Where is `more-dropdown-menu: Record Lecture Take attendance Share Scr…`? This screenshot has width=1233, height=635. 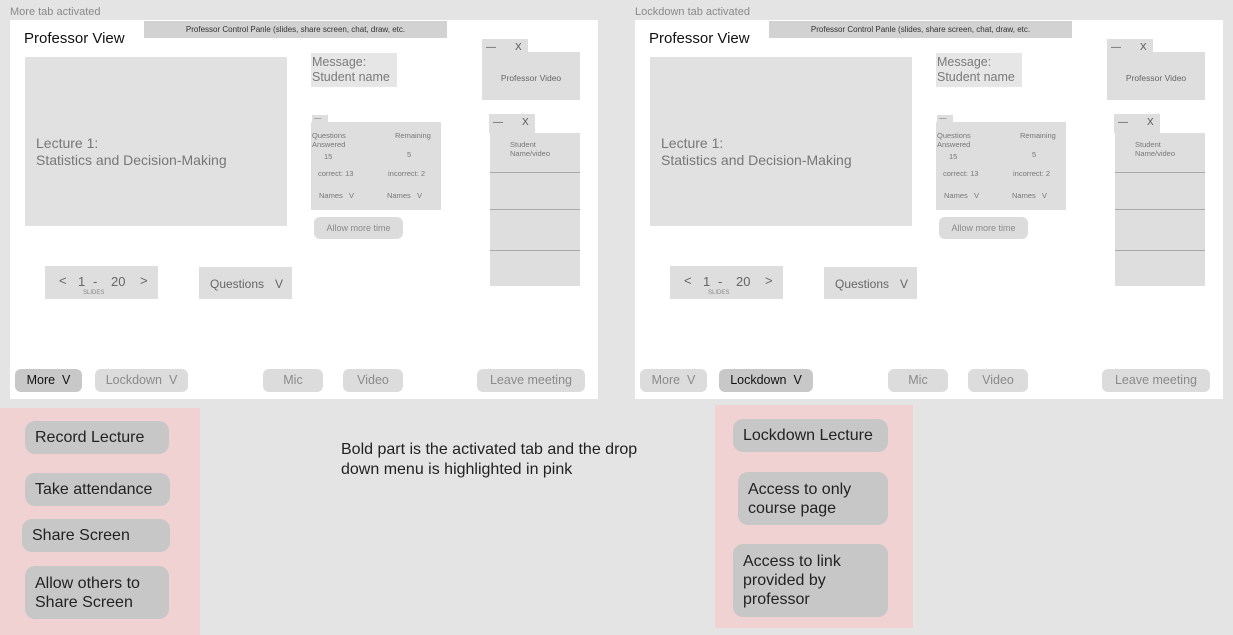
more-dropdown-menu: Record Lecture Take attendance Share Scr… is located at coordinates (100, 521).